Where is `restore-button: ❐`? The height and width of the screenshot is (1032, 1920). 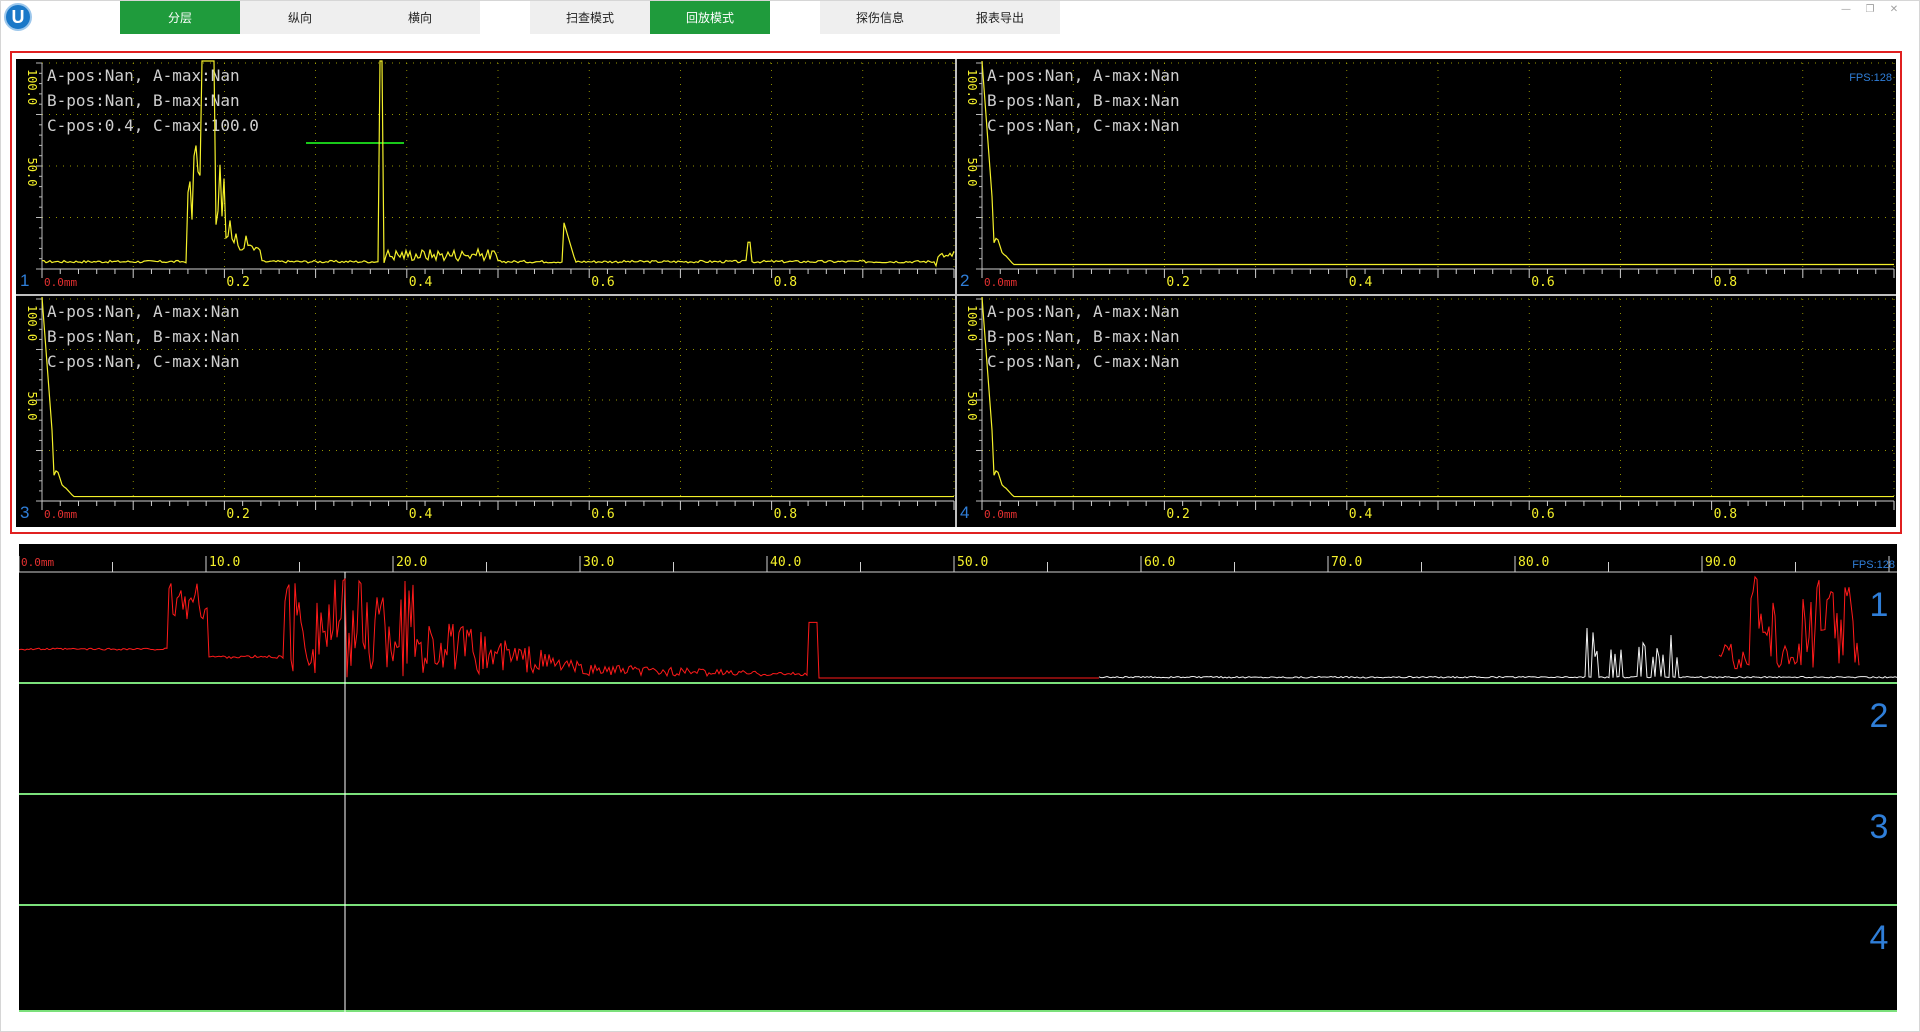
restore-button: ❐ is located at coordinates (1870, 10).